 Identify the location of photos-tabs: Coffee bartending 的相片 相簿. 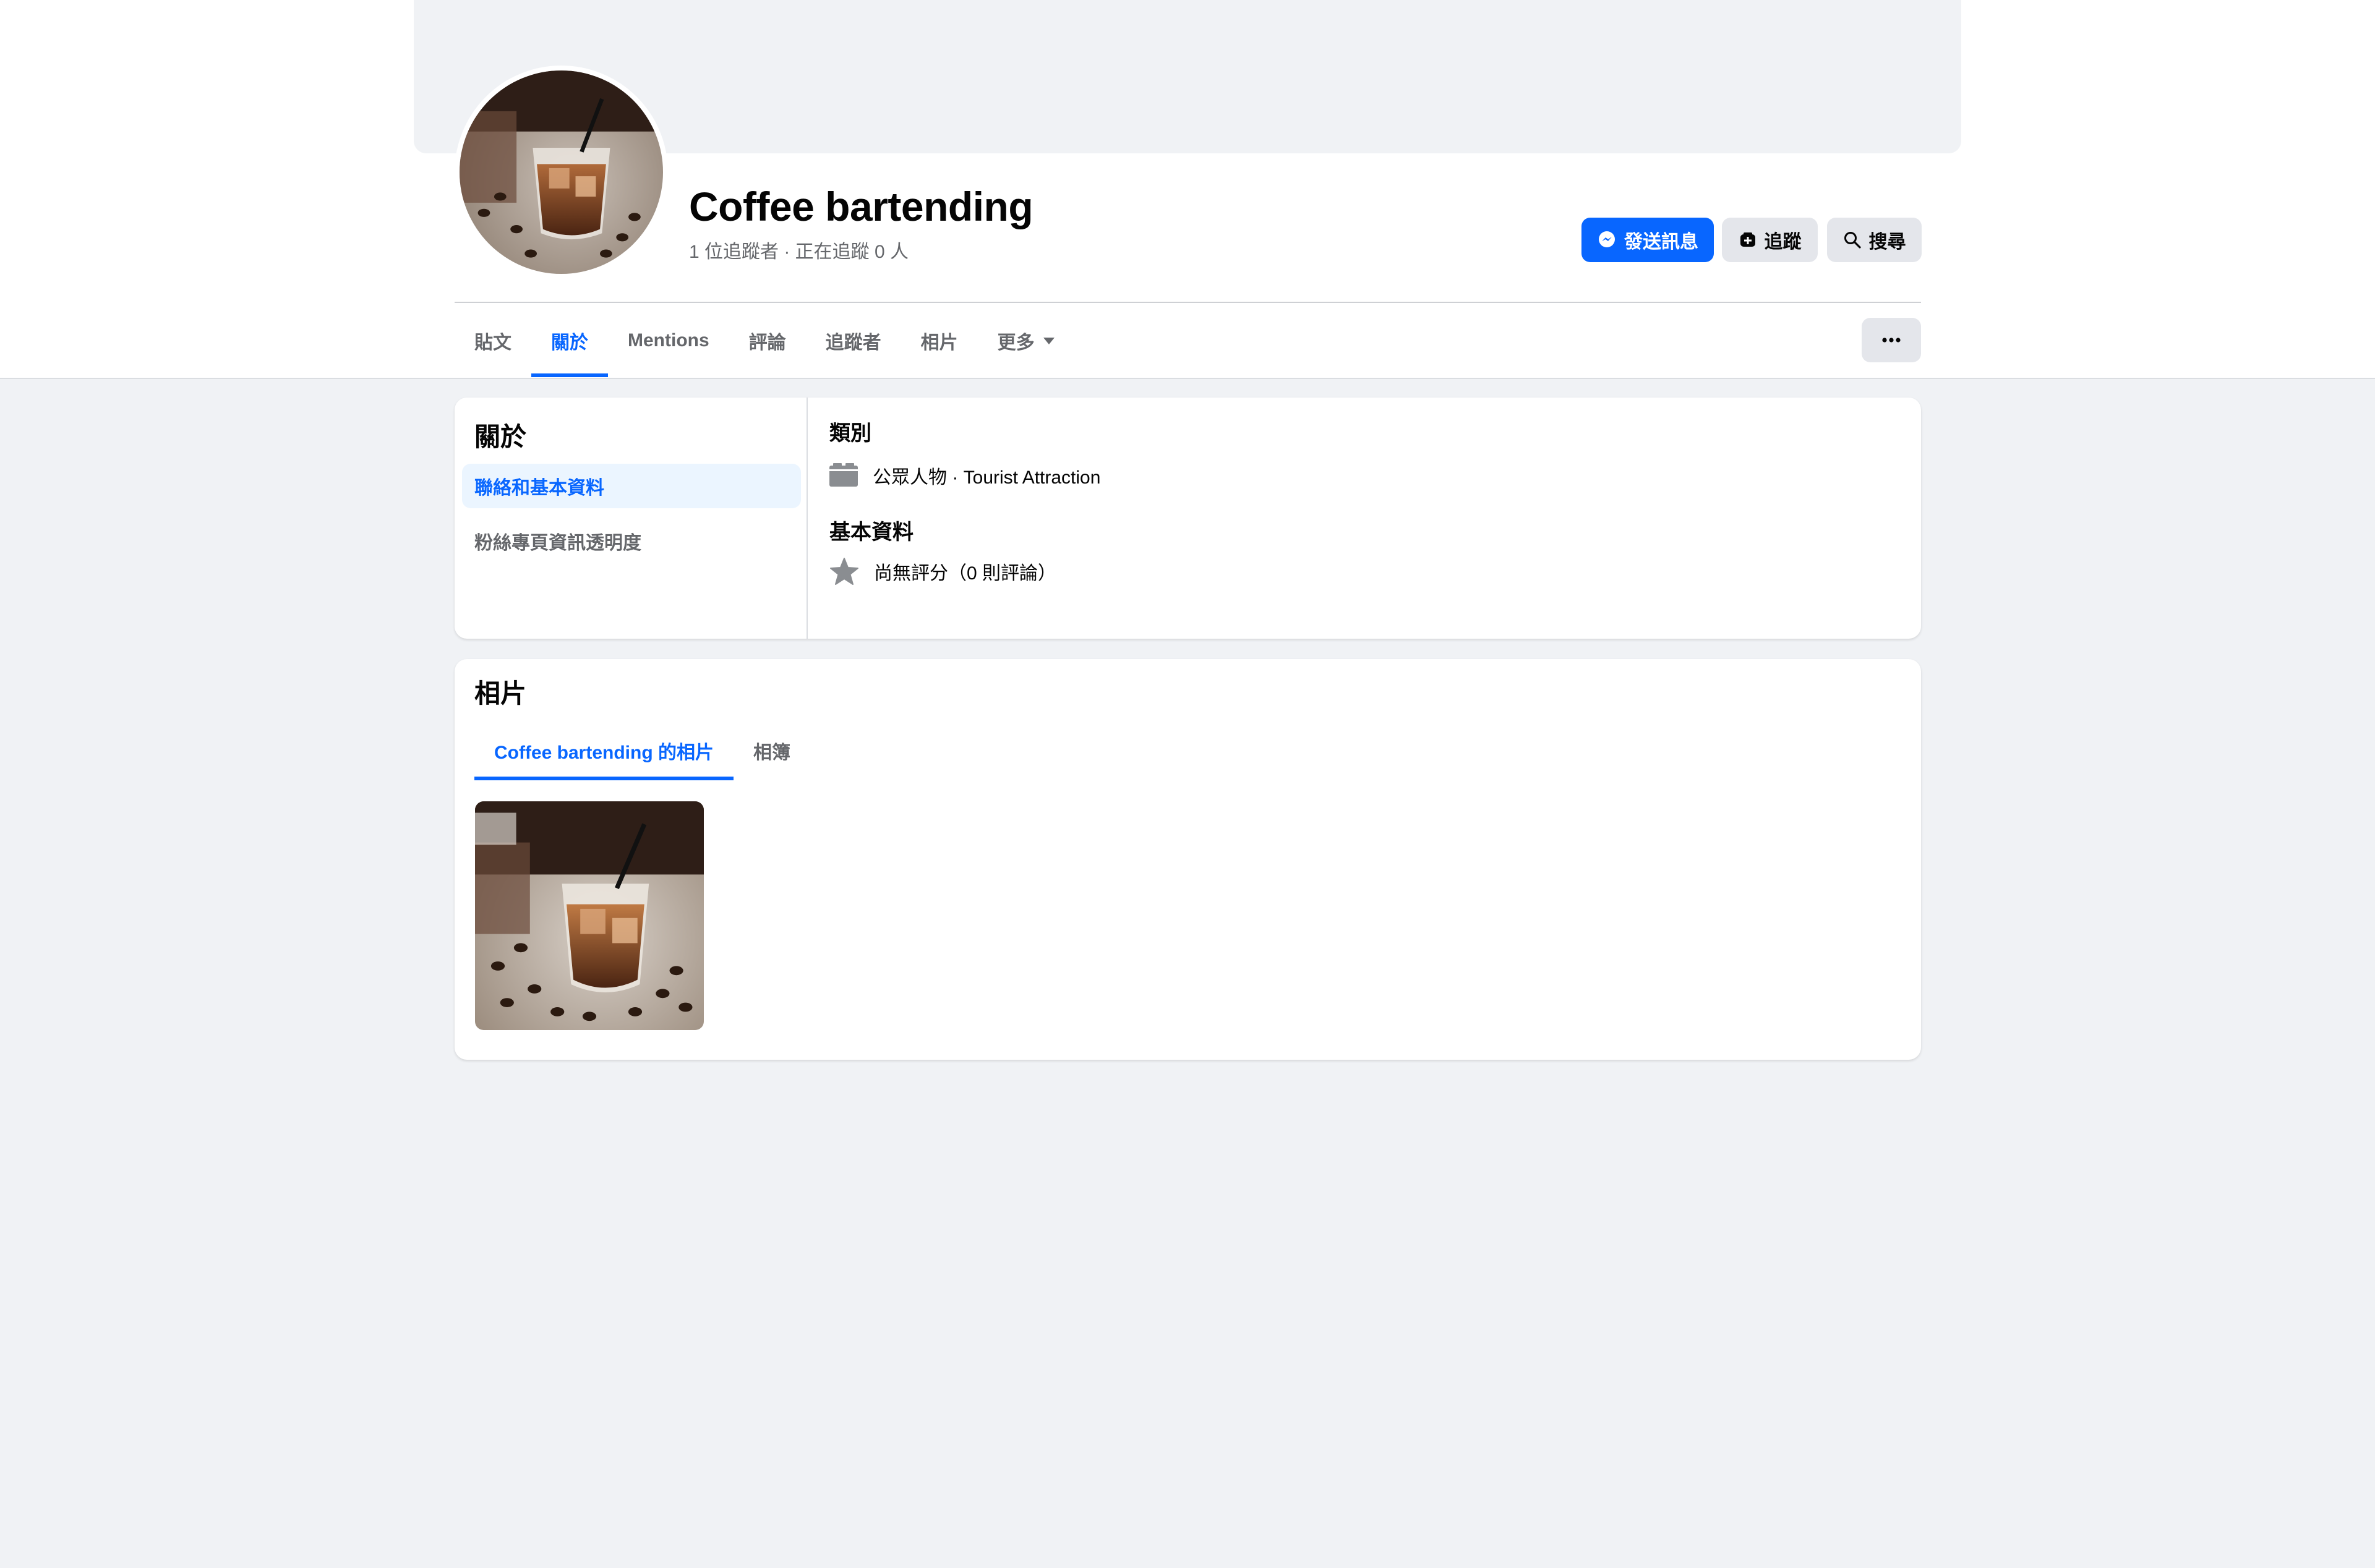
(642, 751).